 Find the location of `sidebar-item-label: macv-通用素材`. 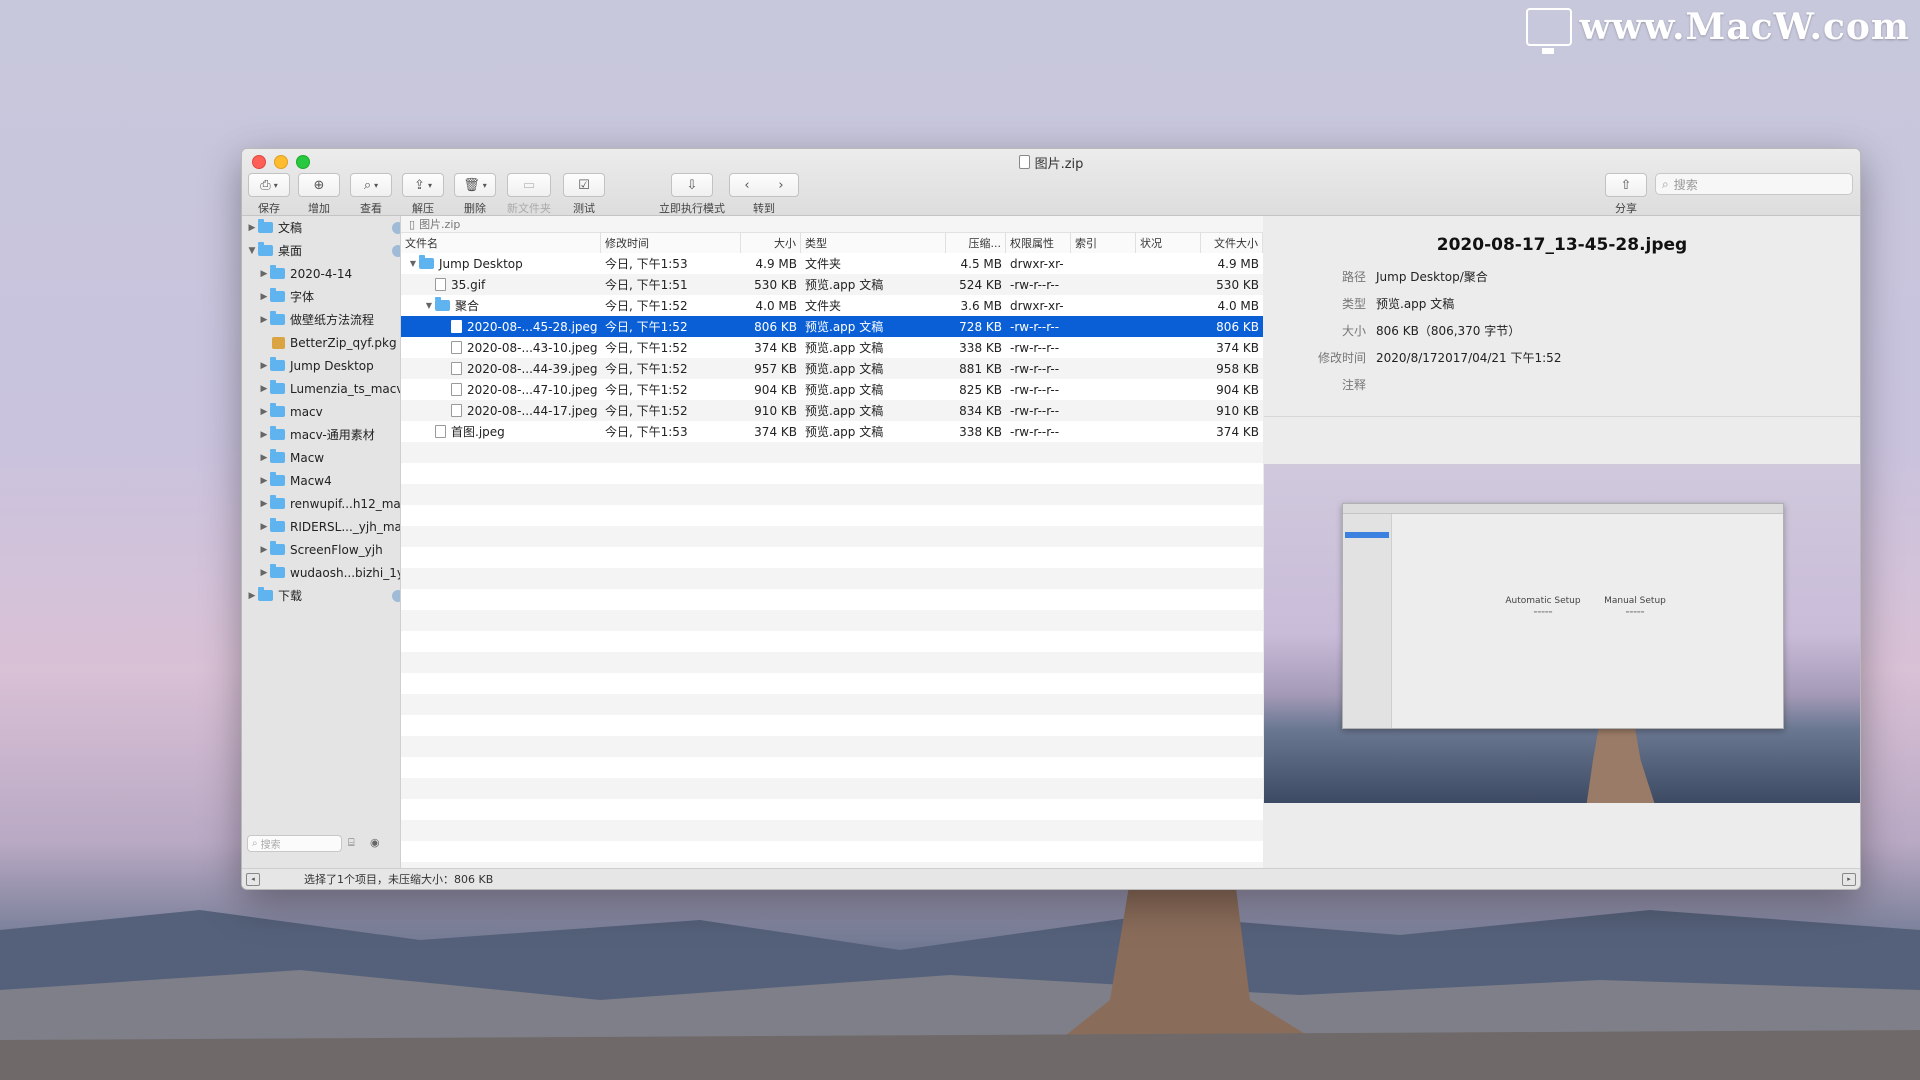

sidebar-item-label: macv-通用素材 is located at coordinates (332, 435).